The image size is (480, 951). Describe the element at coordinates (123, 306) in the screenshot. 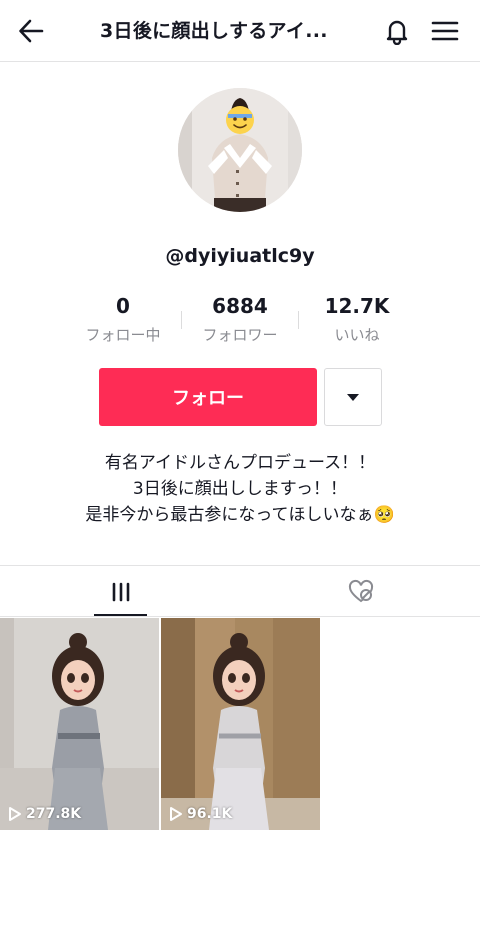

I see `following-count: 0` at that location.